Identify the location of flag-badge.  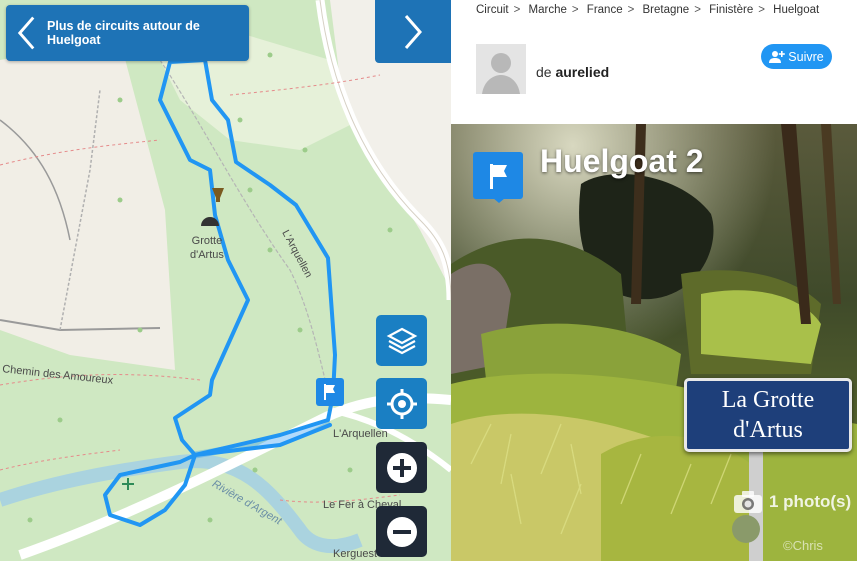
(498, 177).